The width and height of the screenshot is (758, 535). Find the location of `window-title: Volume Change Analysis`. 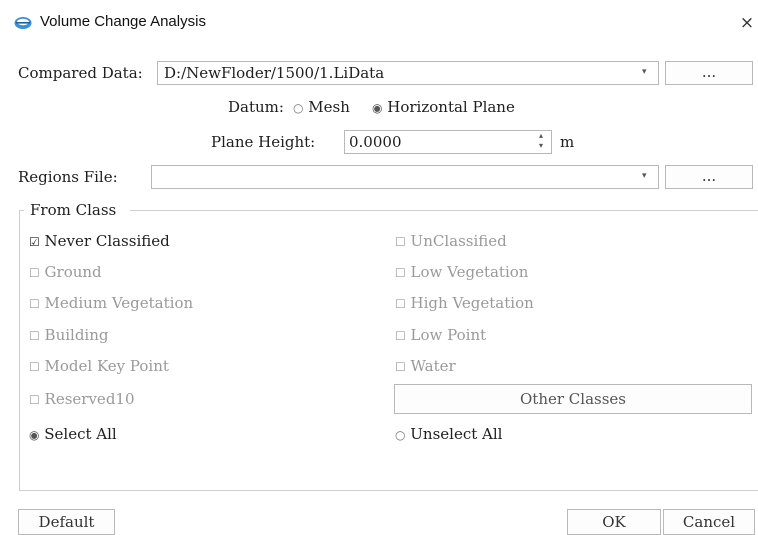

window-title: Volume Change Analysis is located at coordinates (123, 21).